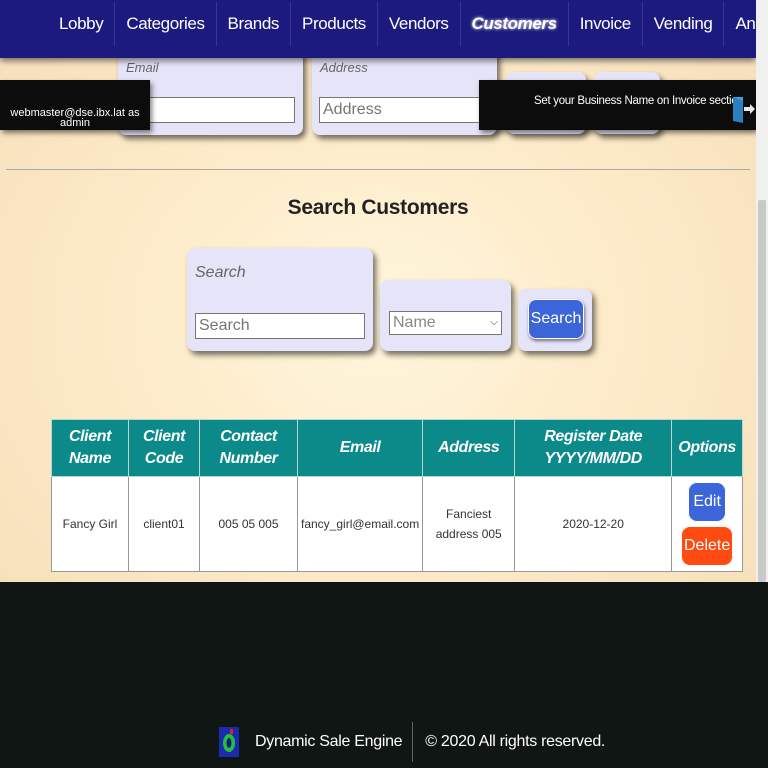 The image size is (768, 768). I want to click on header-options: Options, so click(707, 448).